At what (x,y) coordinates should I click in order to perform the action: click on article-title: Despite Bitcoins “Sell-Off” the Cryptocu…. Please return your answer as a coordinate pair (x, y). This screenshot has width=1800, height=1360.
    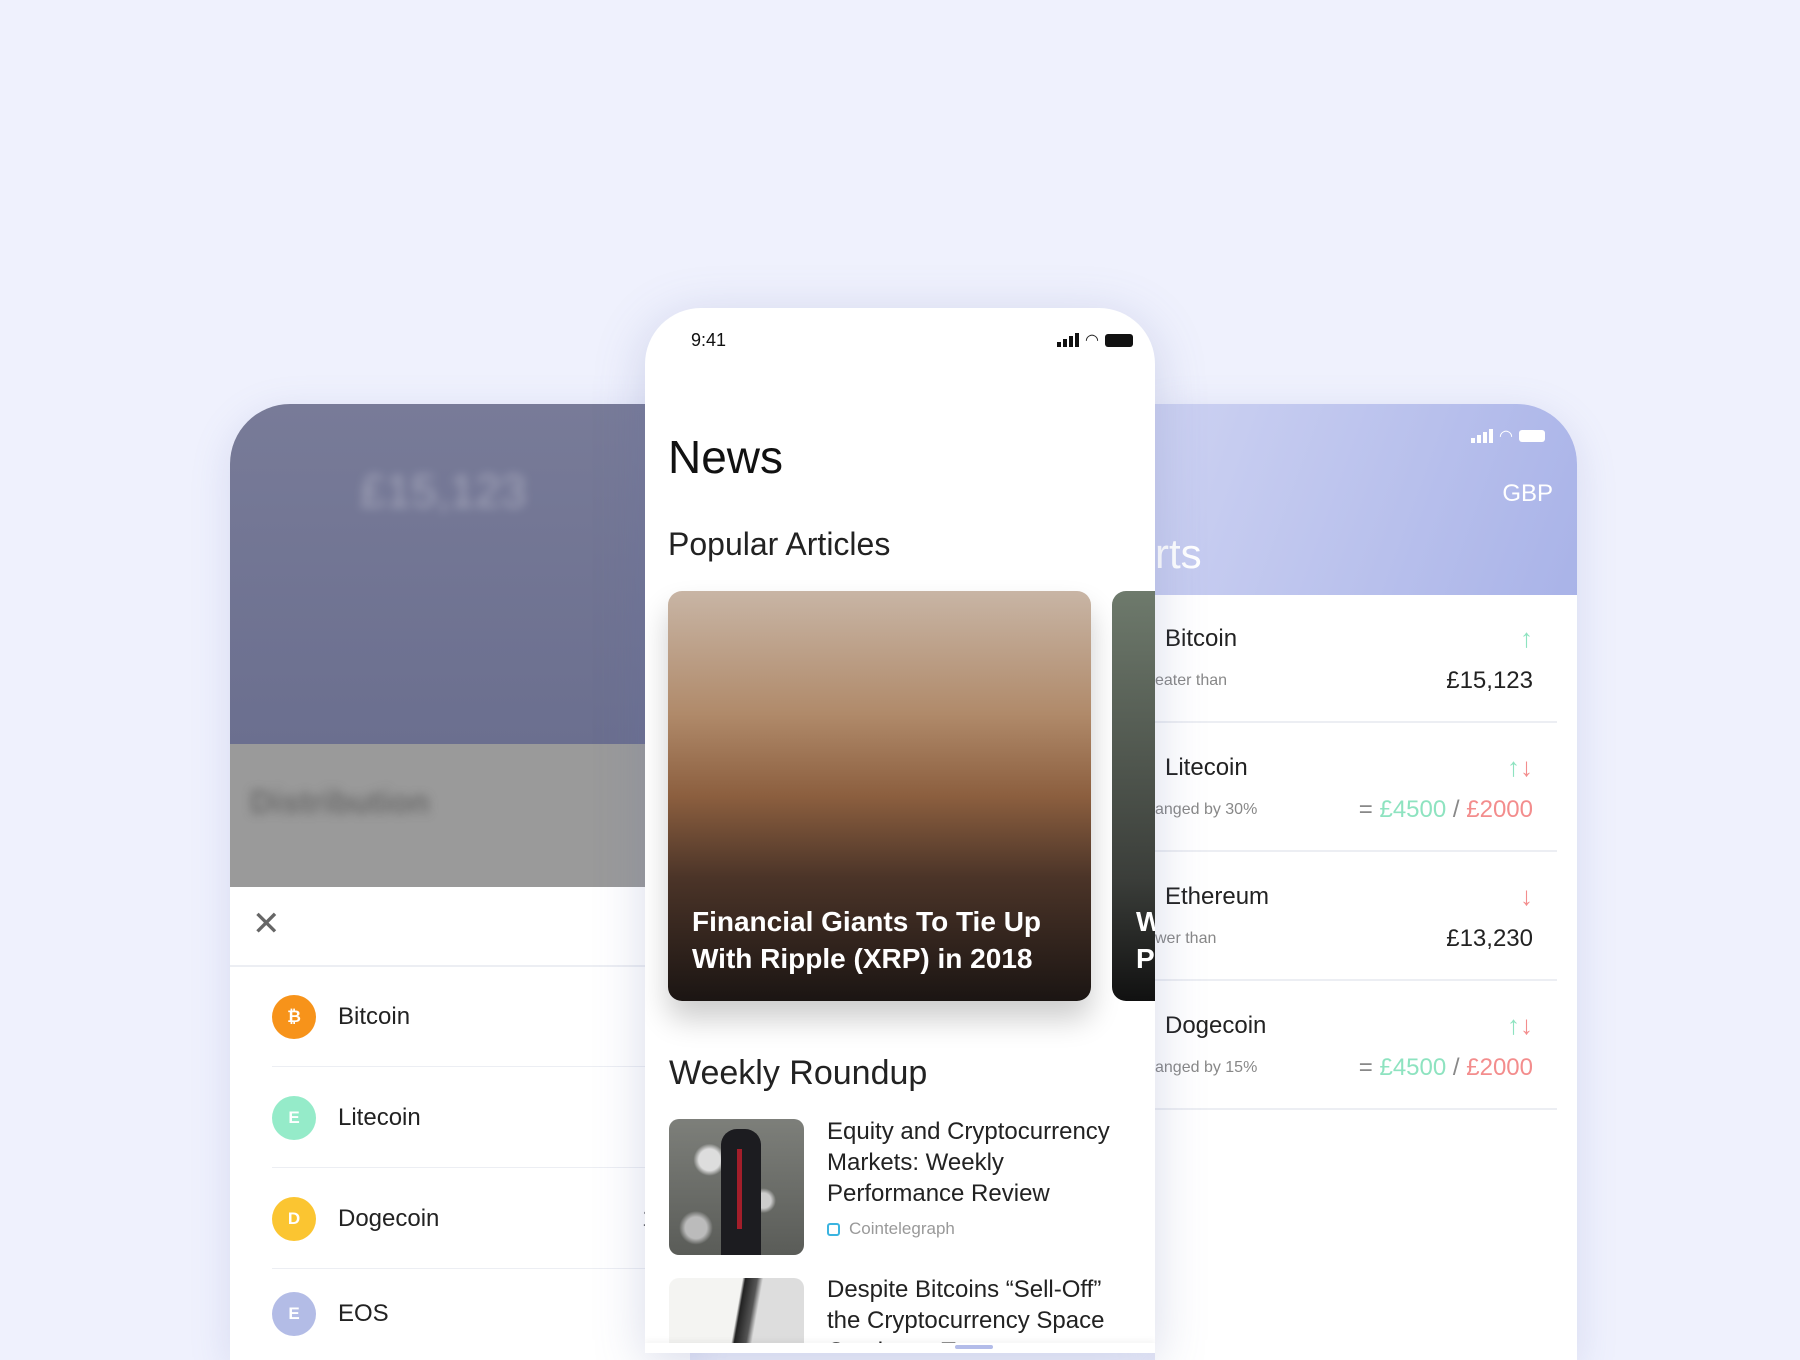
    Looking at the image, I should click on (982, 1311).